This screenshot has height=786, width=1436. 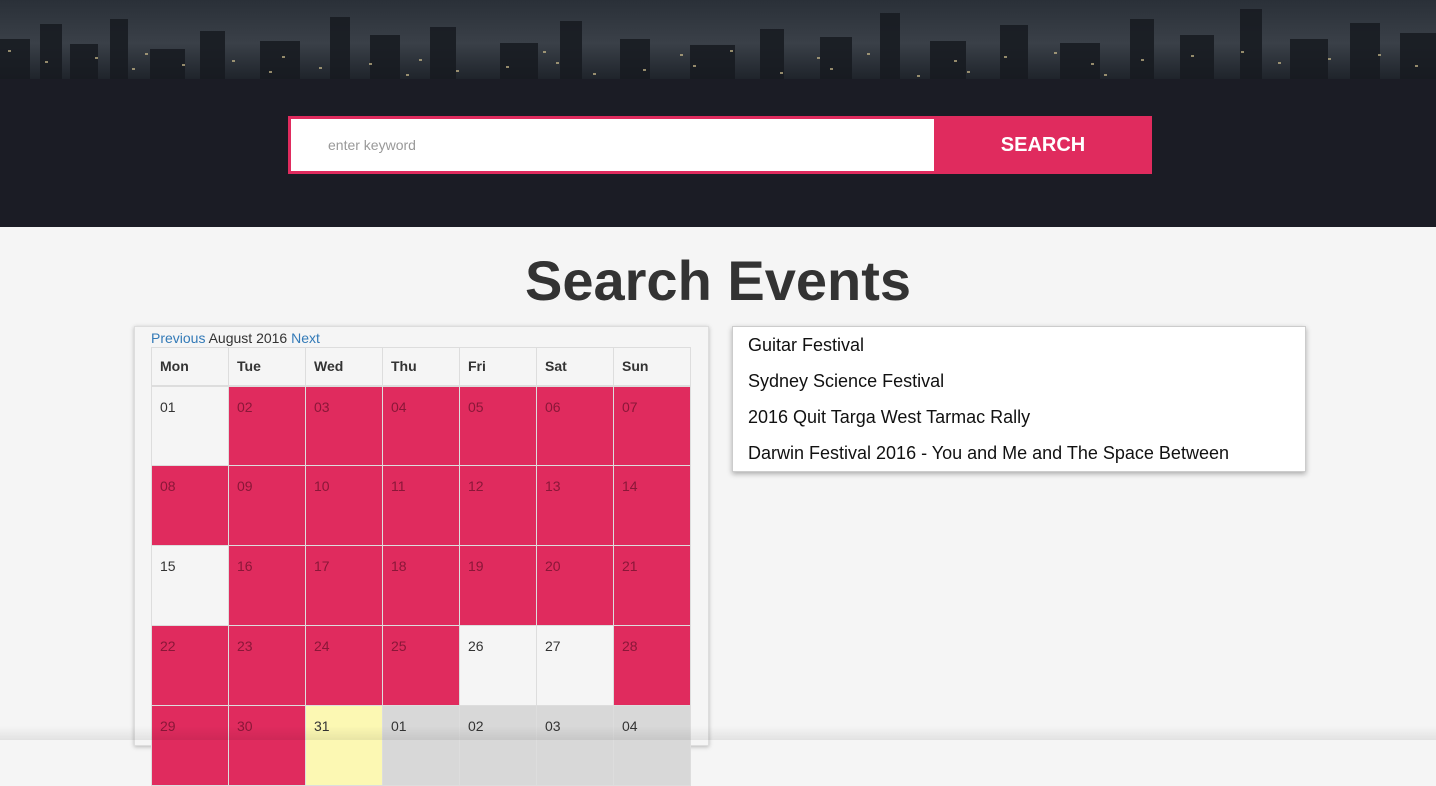 What do you see at coordinates (267, 666) in the screenshot?
I see `calendar-day-cell: 23` at bounding box center [267, 666].